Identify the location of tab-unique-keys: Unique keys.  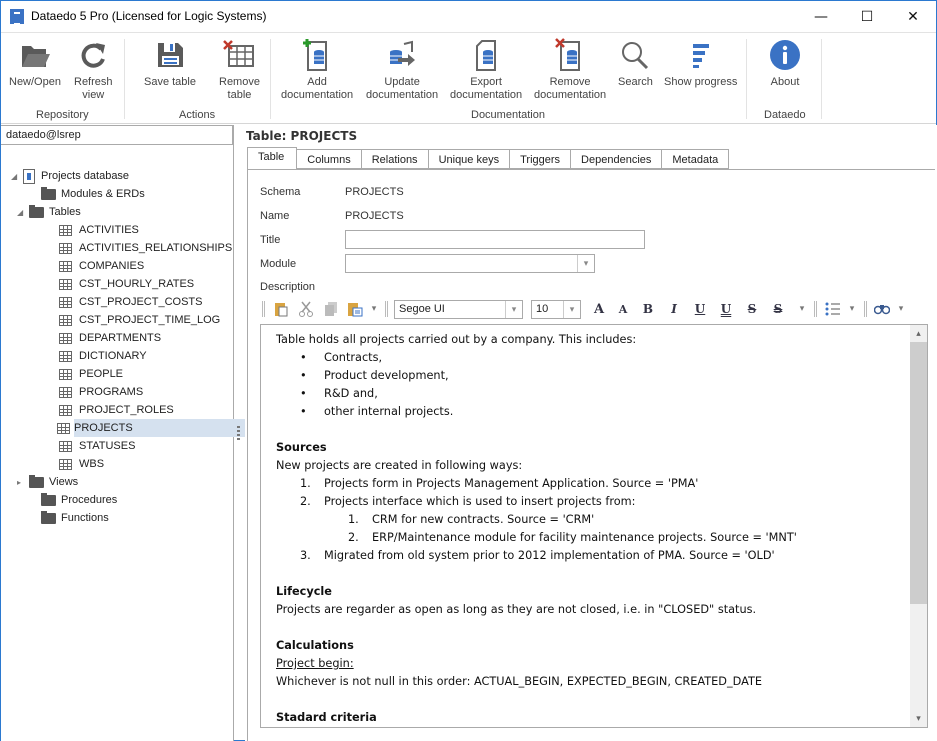
(469, 159).